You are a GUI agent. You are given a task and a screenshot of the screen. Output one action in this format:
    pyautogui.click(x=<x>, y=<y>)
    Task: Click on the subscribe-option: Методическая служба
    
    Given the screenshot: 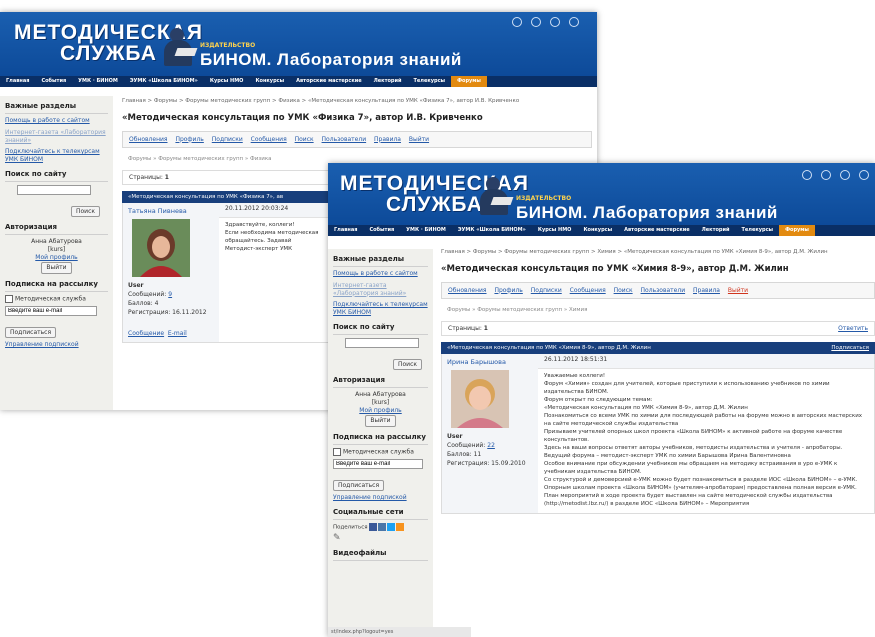 What is the action you would take?
    pyautogui.click(x=378, y=452)
    